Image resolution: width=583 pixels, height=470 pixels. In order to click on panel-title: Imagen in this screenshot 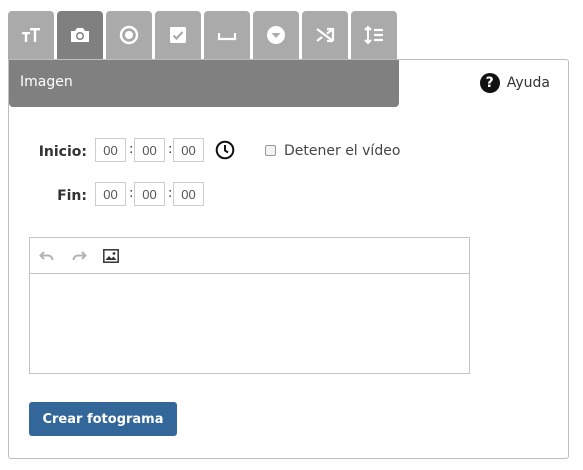, I will do `click(46, 82)`.